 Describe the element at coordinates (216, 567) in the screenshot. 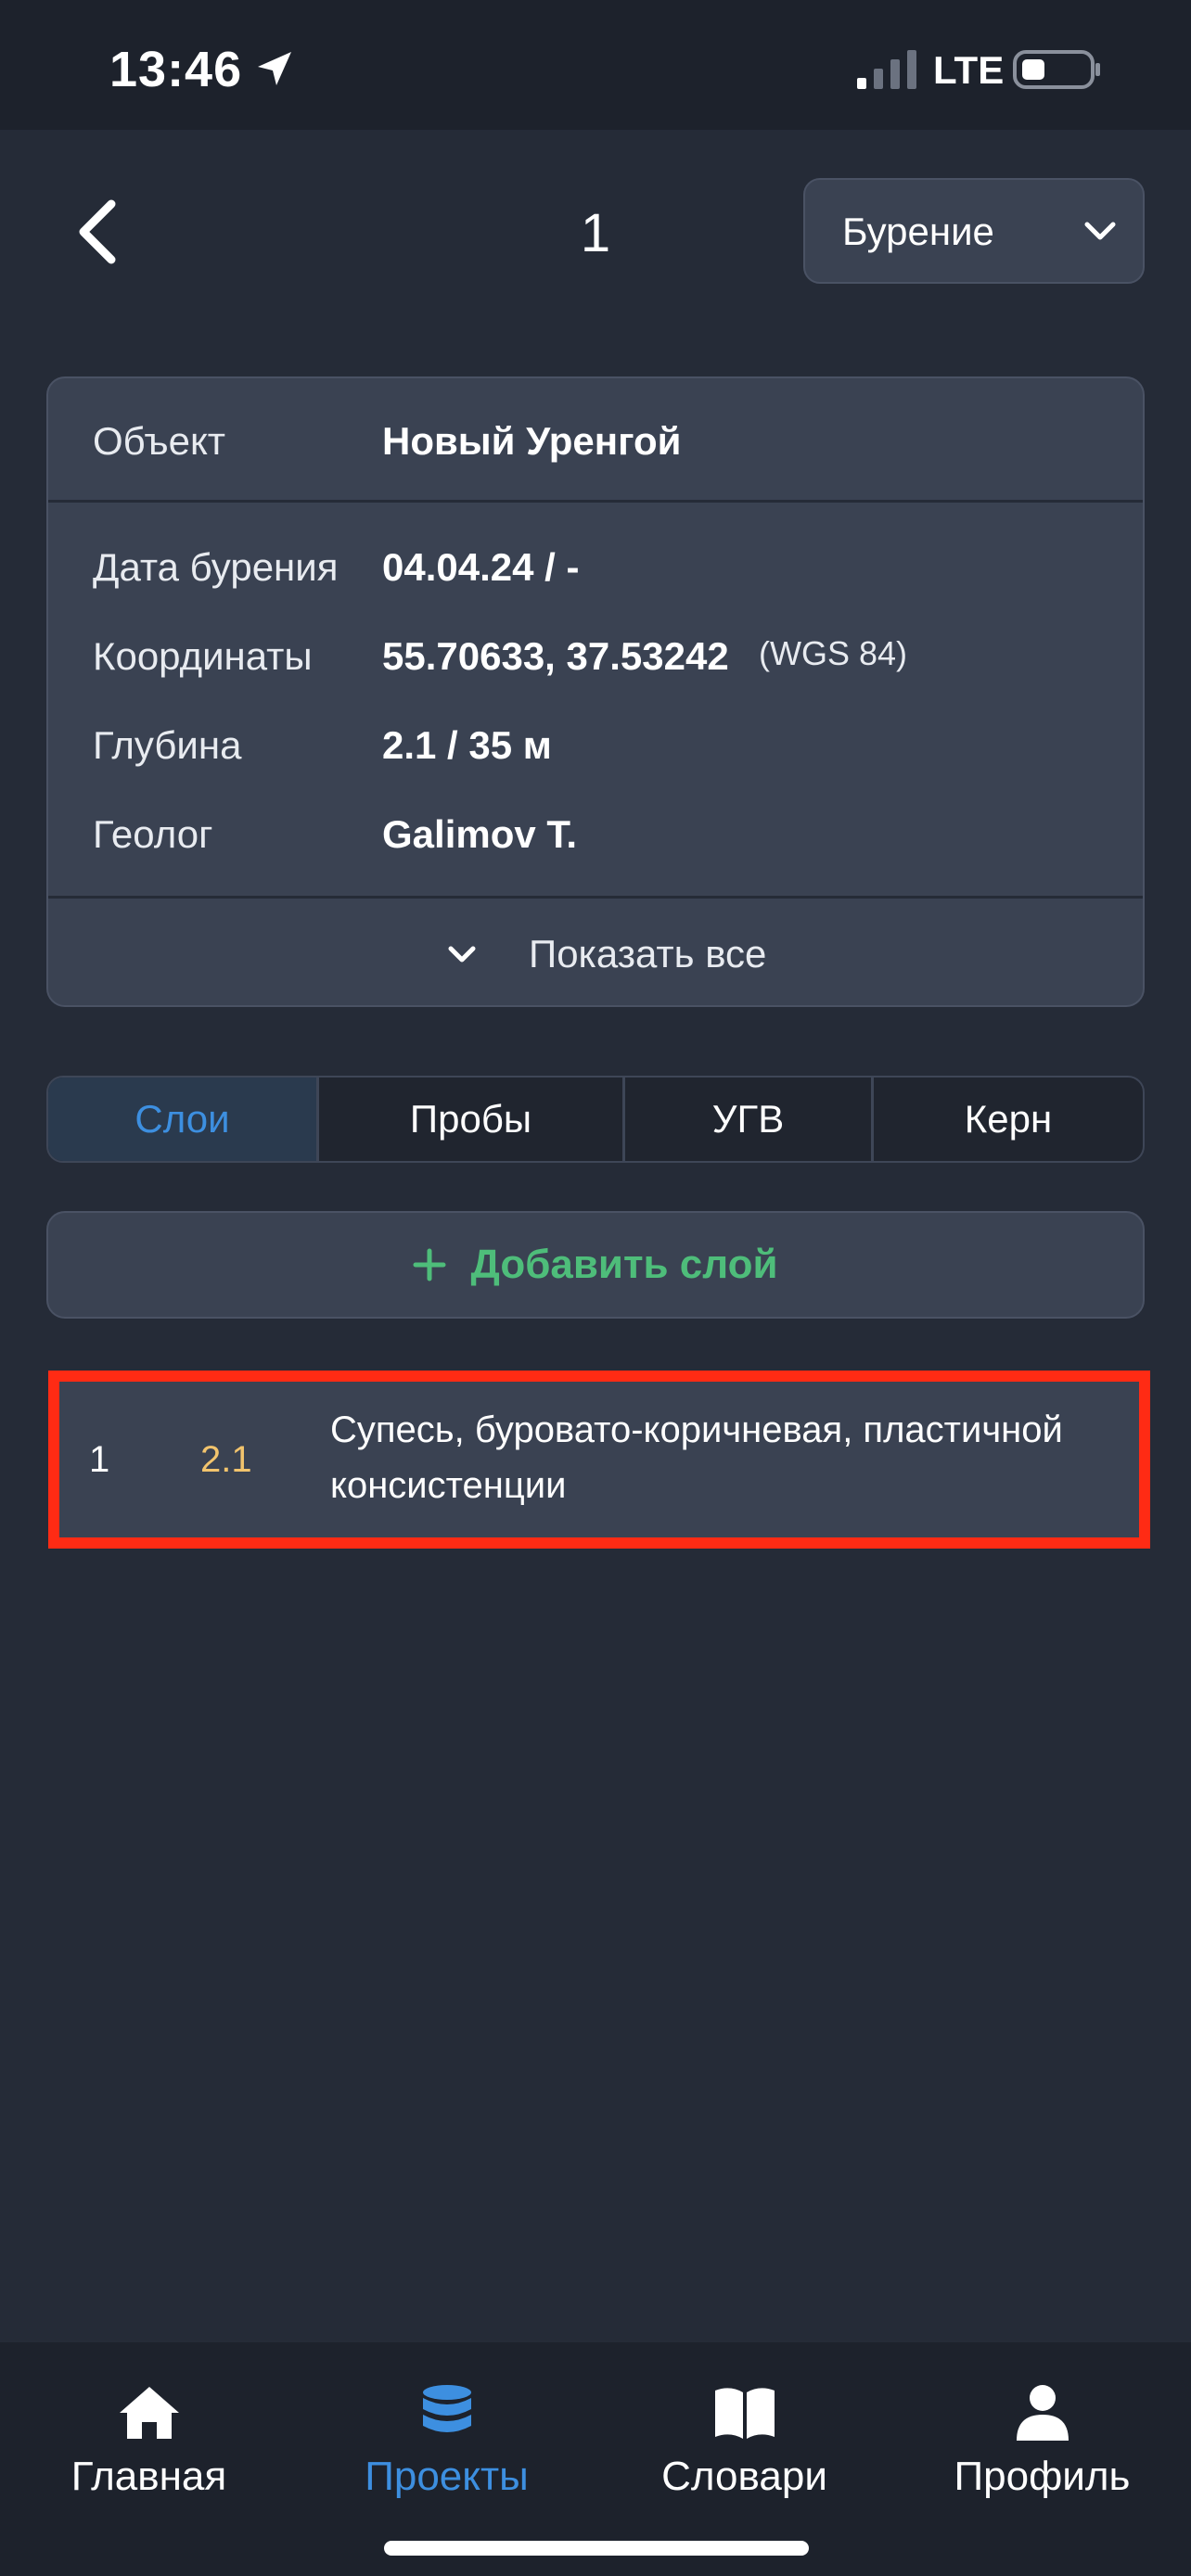

I see `drill-date-label: Дата бурения` at that location.